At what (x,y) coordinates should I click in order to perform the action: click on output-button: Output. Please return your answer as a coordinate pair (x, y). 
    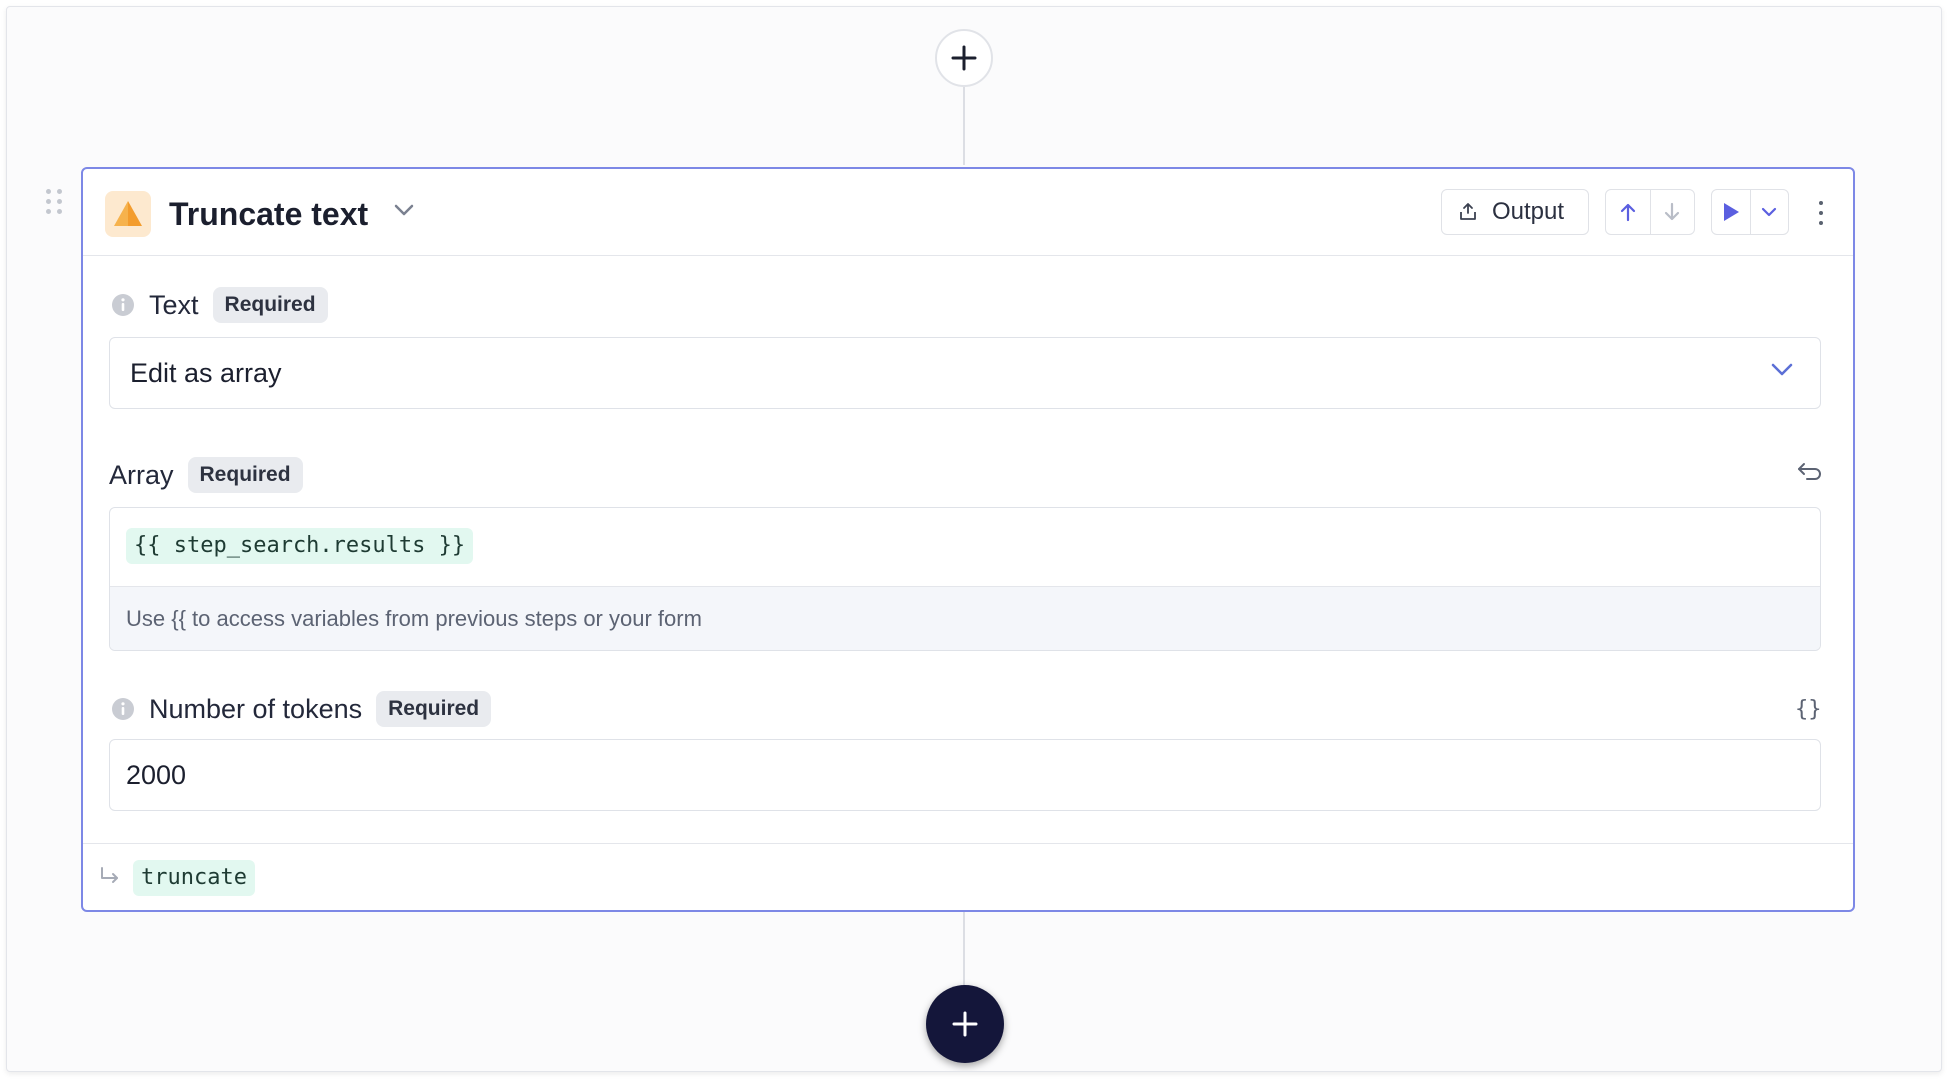
    Looking at the image, I should click on (1515, 212).